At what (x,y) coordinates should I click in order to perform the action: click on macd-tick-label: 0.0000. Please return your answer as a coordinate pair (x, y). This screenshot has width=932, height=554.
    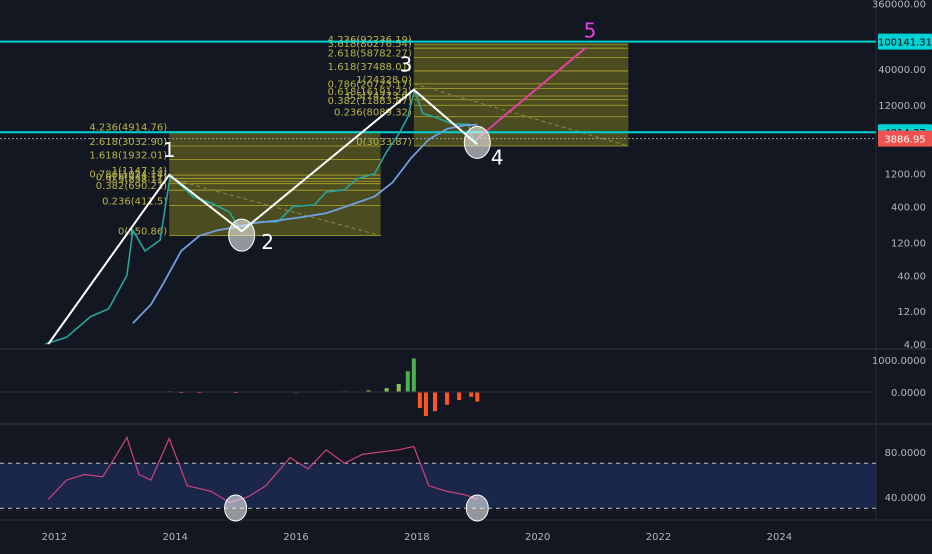
    Looking at the image, I should click on (908, 393).